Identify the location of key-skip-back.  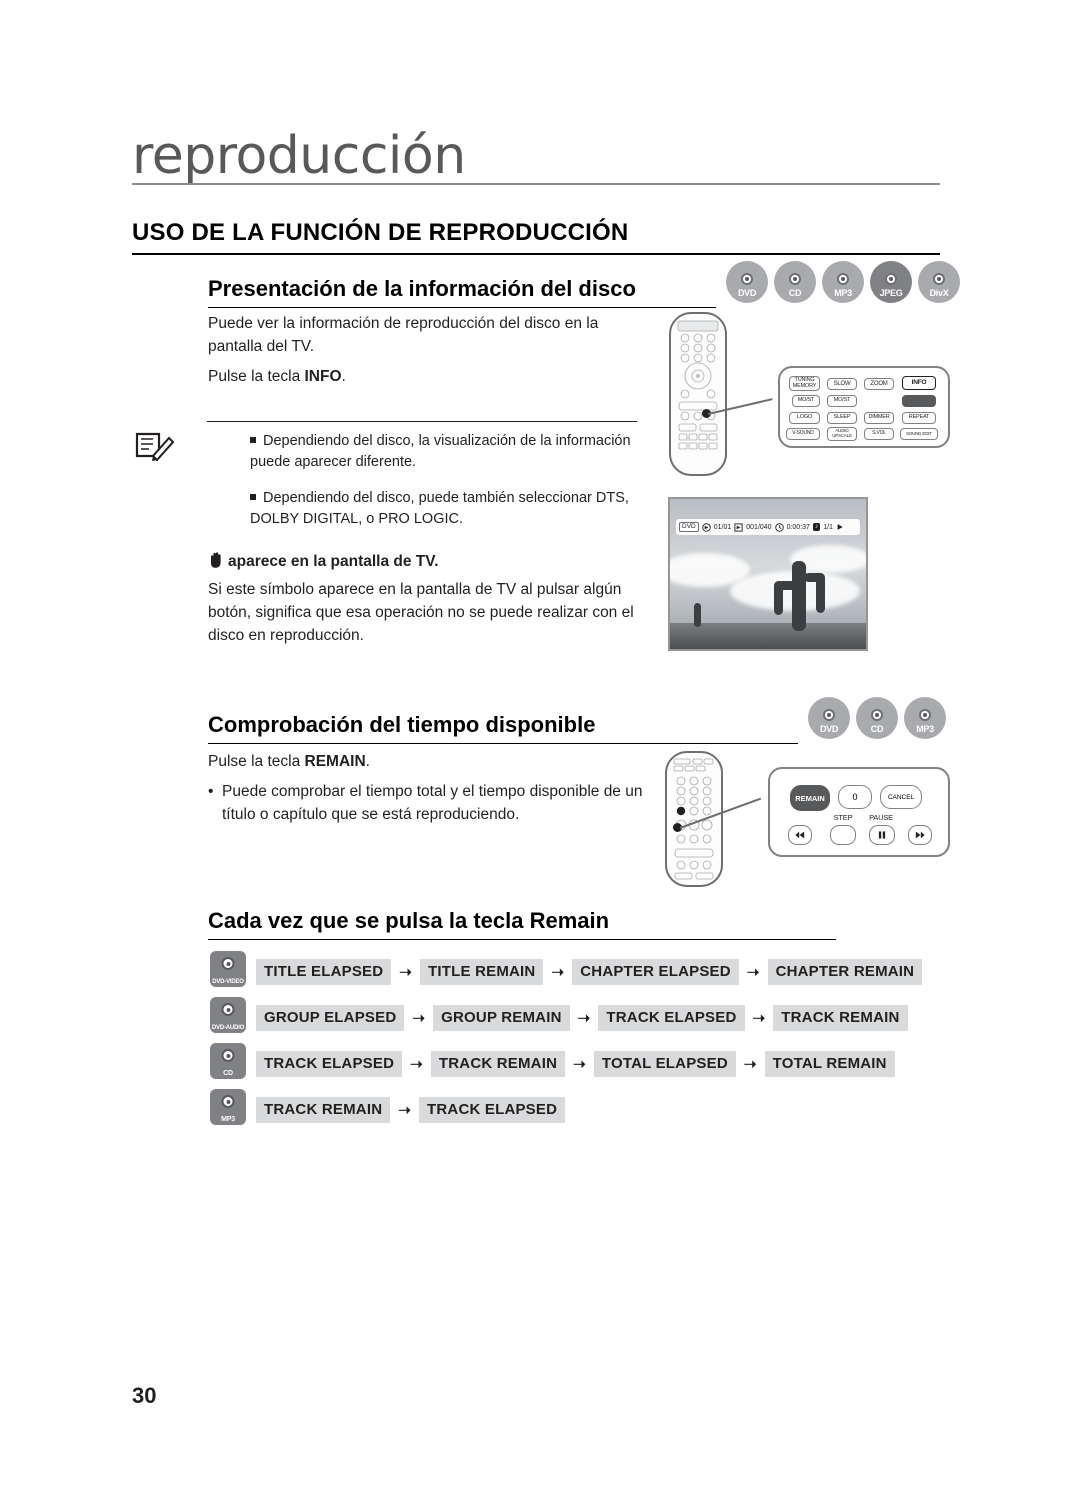
(800, 835).